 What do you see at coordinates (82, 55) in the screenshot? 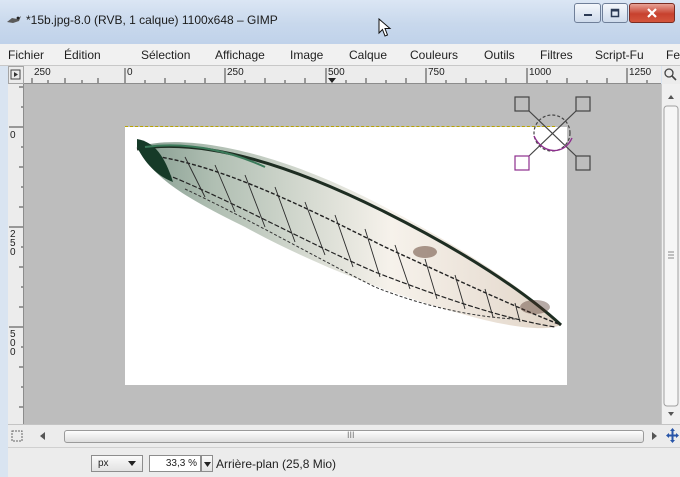
I see `menu-edition: Édition` at bounding box center [82, 55].